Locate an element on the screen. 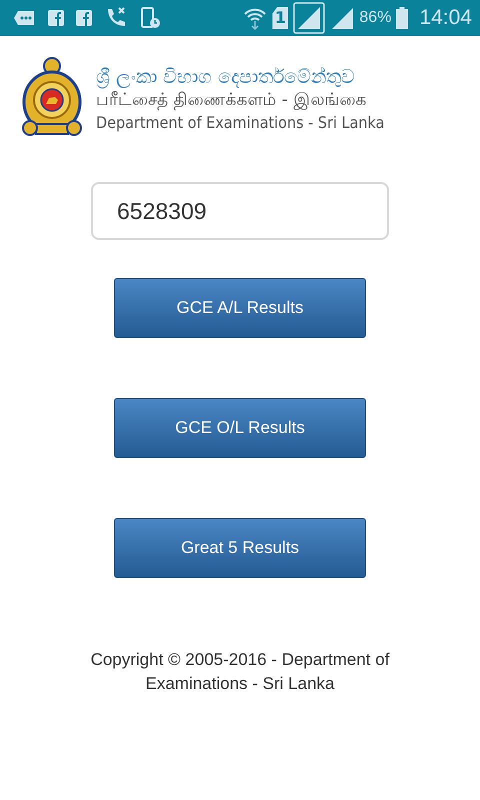 Image resolution: width=480 pixels, height=800 pixels. message-icon is located at coordinates (25, 18).